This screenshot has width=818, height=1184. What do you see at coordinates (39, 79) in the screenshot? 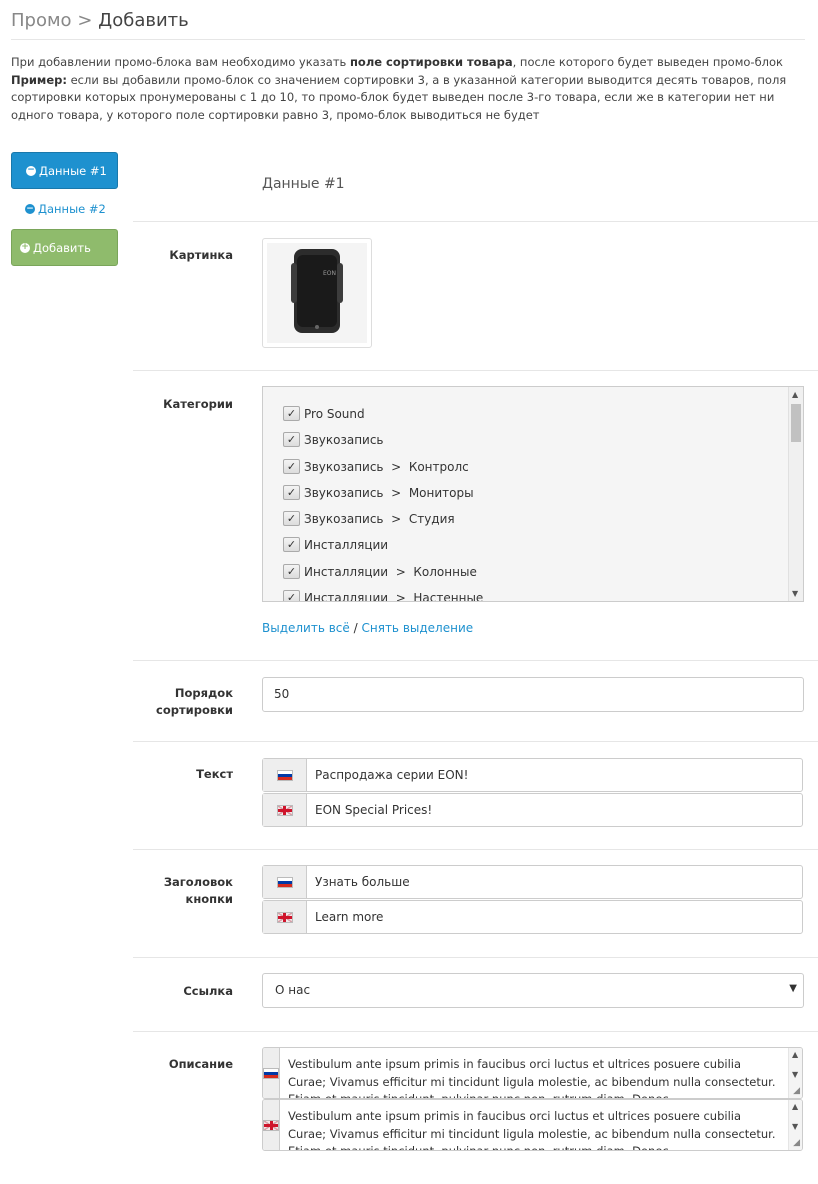
I see `intro-example-label: Пример:` at bounding box center [39, 79].